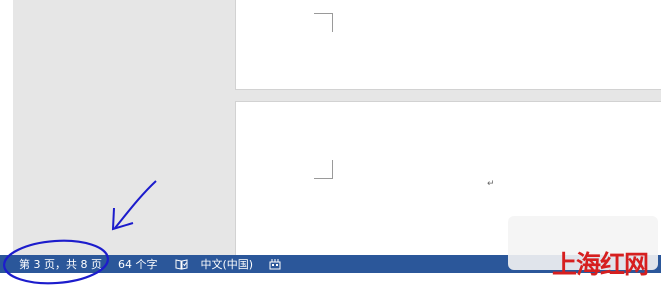  What do you see at coordinates (135, 204) in the screenshot?
I see `annotation-arrow-shaft` at bounding box center [135, 204].